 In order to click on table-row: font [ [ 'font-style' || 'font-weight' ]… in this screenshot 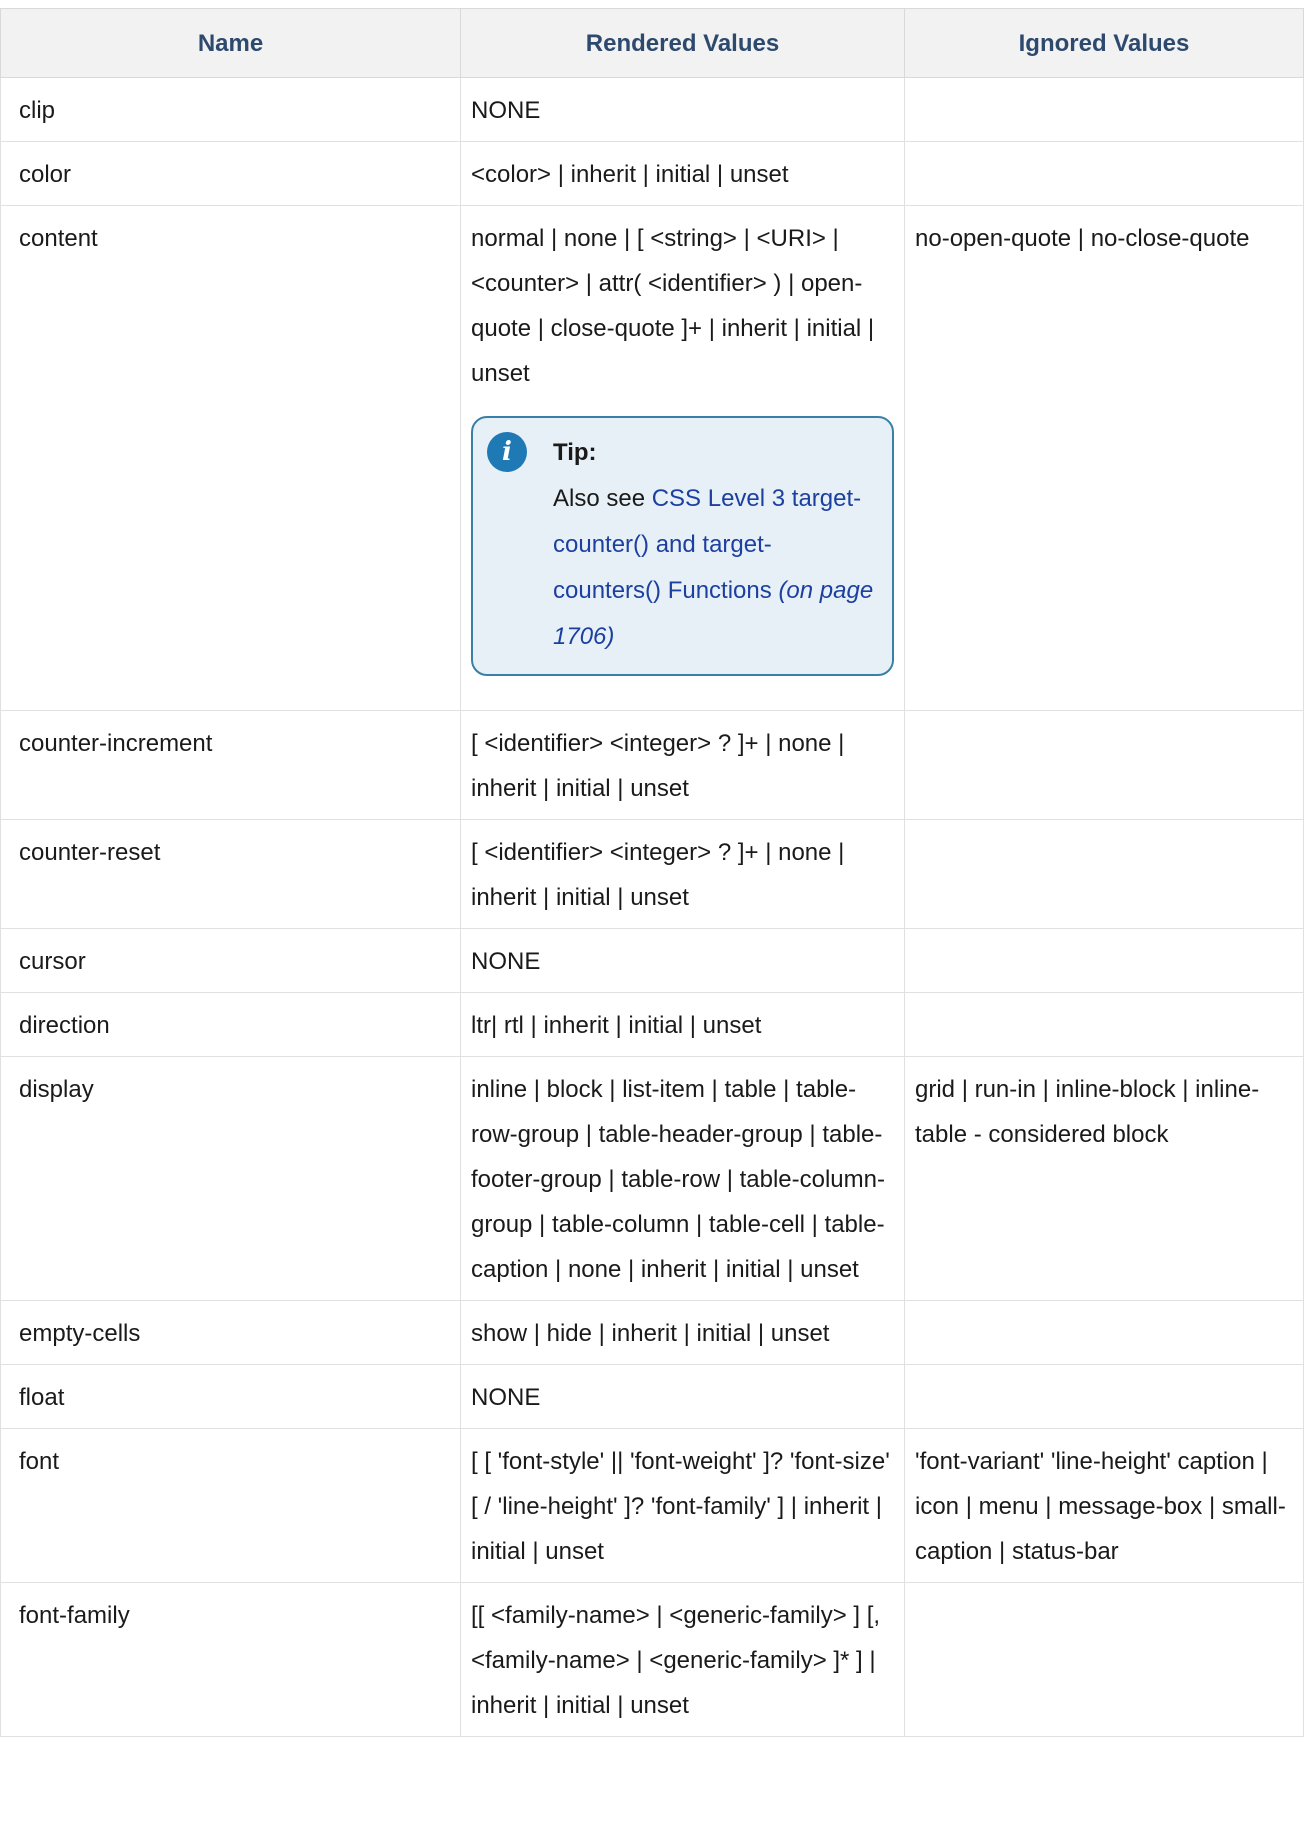, I will do `click(652, 1505)`.